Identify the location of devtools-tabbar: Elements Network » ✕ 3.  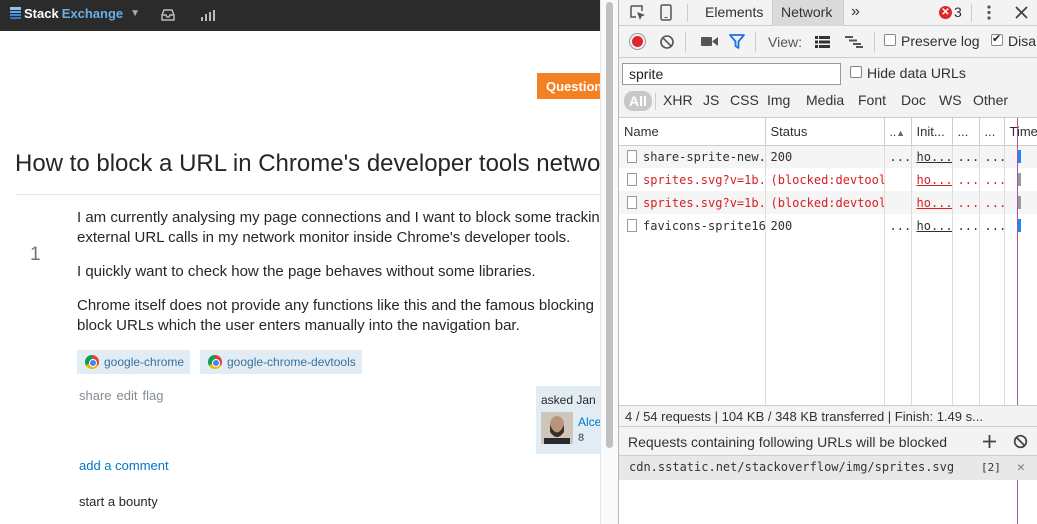
(828, 13).